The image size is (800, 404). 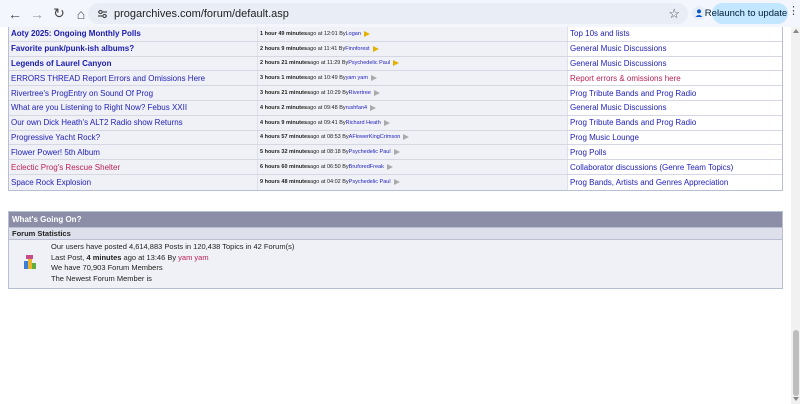 I want to click on topic-title-cell: Progressive Yacht Rock?, so click(x=133, y=137).